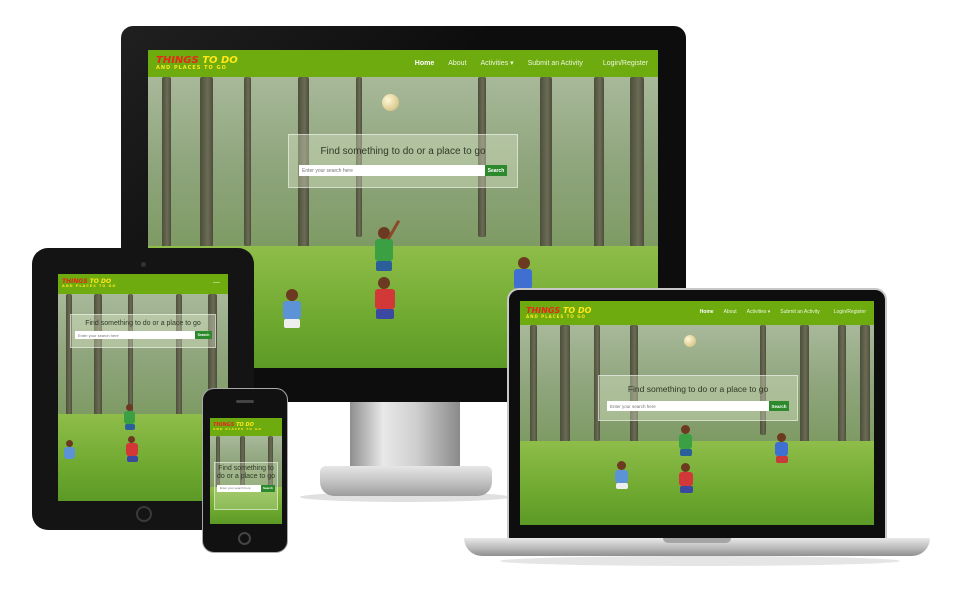 The height and width of the screenshot is (594, 958). I want to click on phone-speaker, so click(245, 401).